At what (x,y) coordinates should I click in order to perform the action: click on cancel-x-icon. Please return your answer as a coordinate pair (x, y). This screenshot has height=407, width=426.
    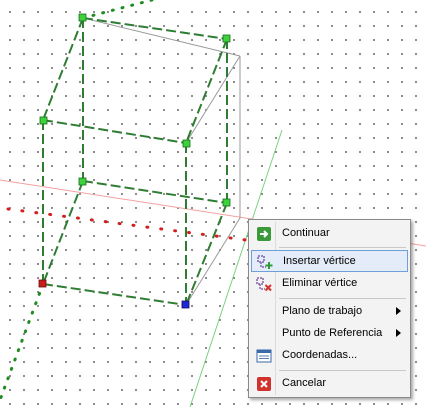
    Looking at the image, I should click on (264, 384).